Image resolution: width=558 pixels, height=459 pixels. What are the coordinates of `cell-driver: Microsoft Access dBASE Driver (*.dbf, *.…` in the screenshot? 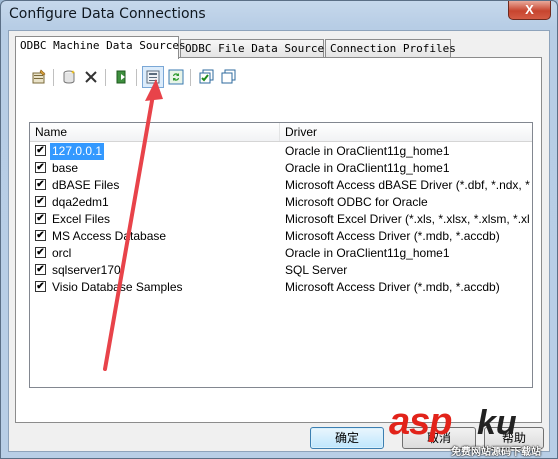 It's located at (407, 185).